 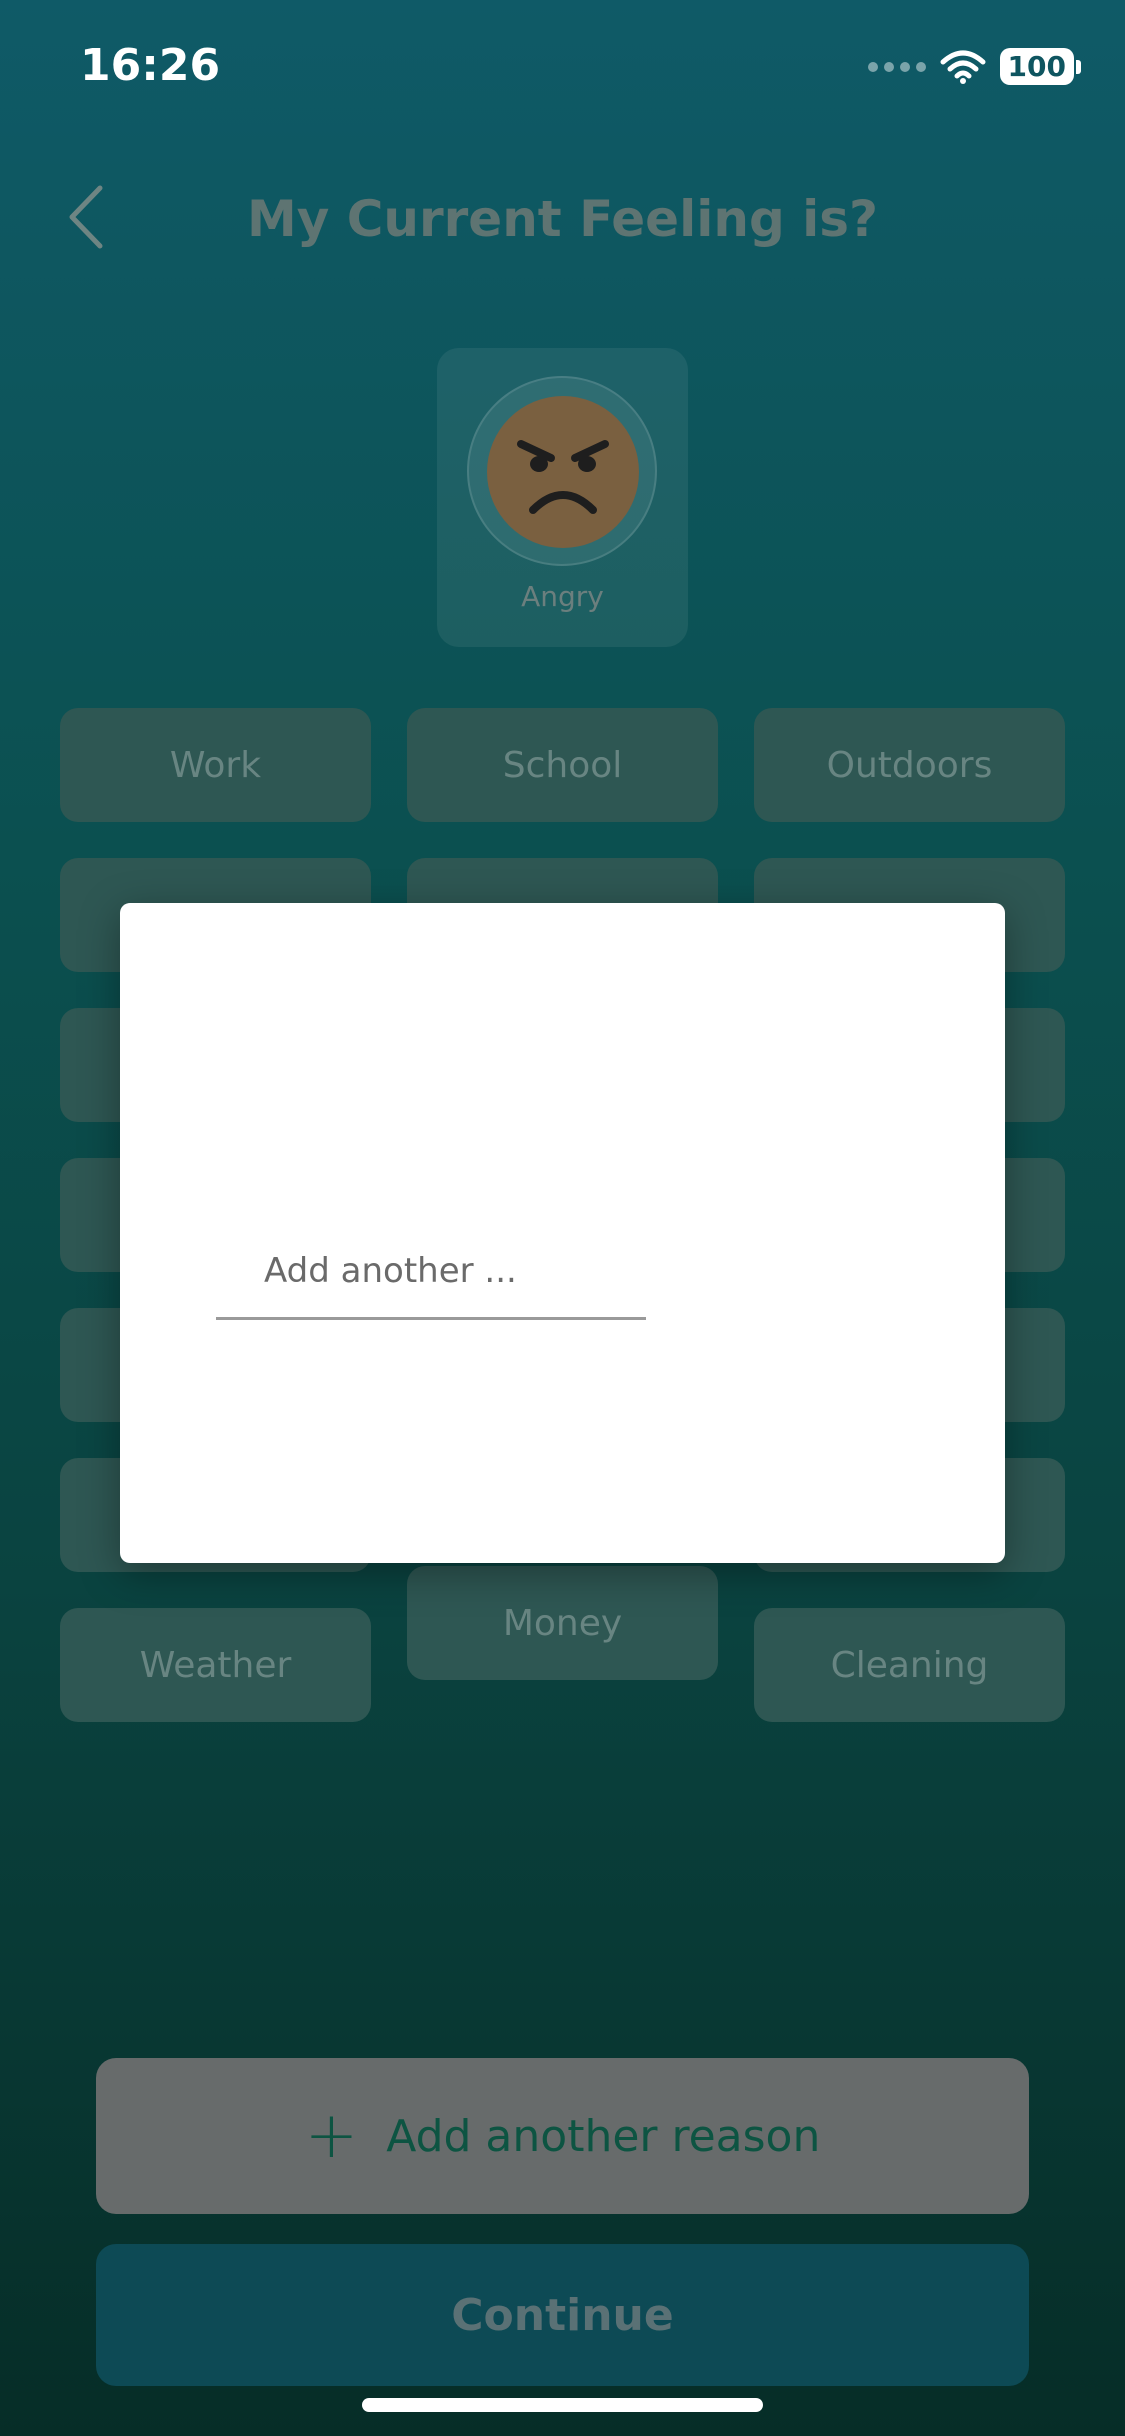 I want to click on selected-mood-card: Angry, so click(x=562, y=497).